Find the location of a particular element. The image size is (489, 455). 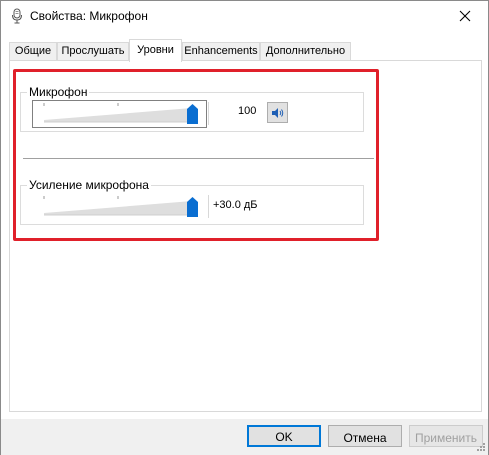

close-icon is located at coordinates (465, 16).